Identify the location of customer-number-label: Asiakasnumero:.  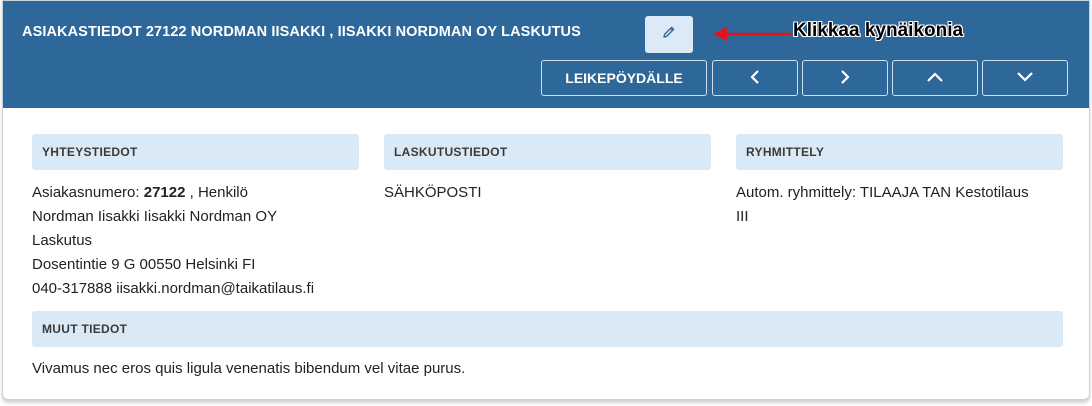
(86, 192).